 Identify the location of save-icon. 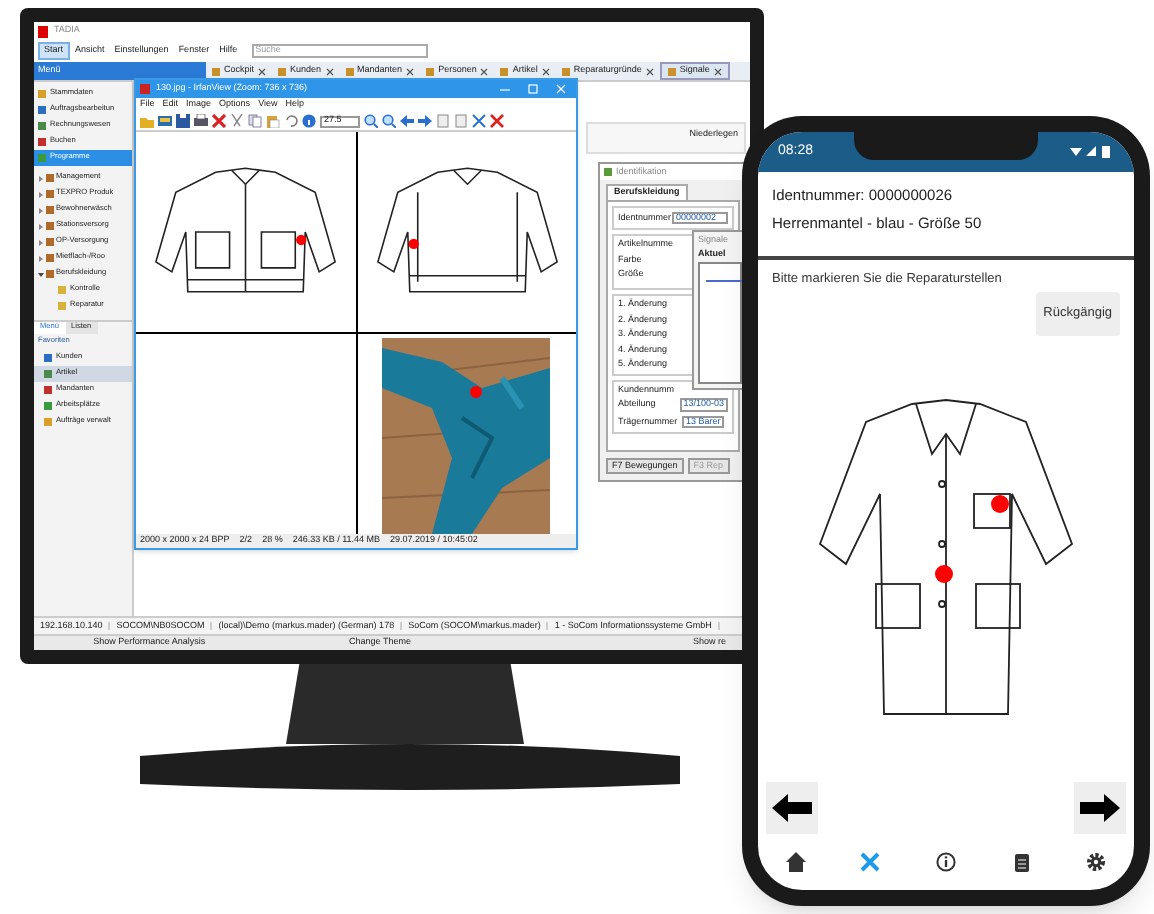
(183, 121).